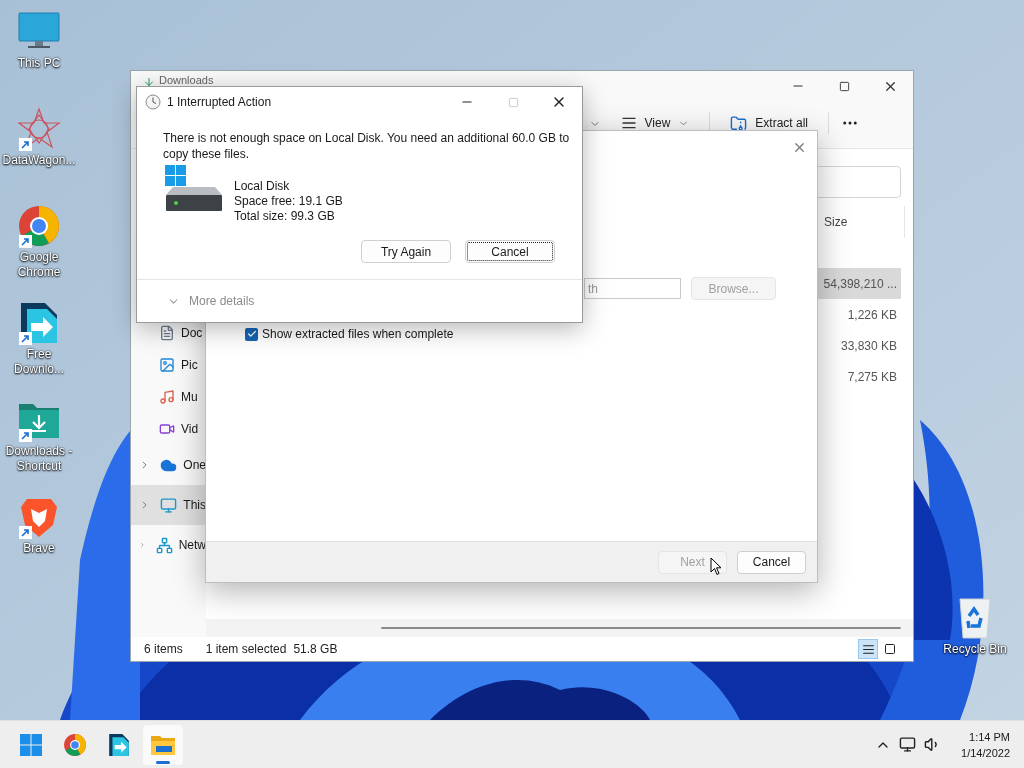 Image resolution: width=1024 pixels, height=768 pixels. I want to click on arrow-document-icon, so click(119, 744).